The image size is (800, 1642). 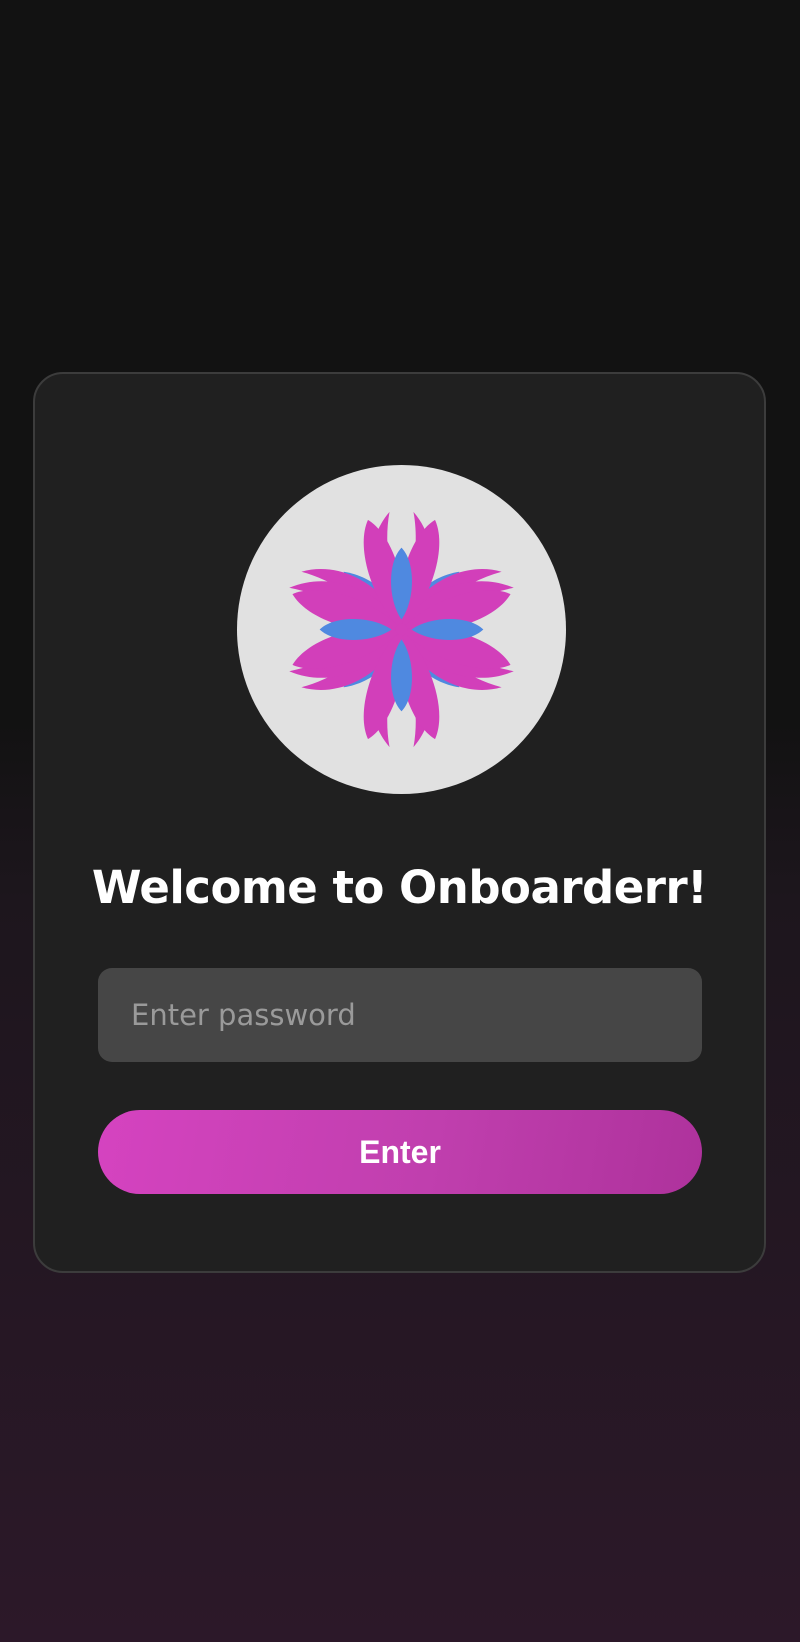 I want to click on app-logo, so click(x=401, y=629).